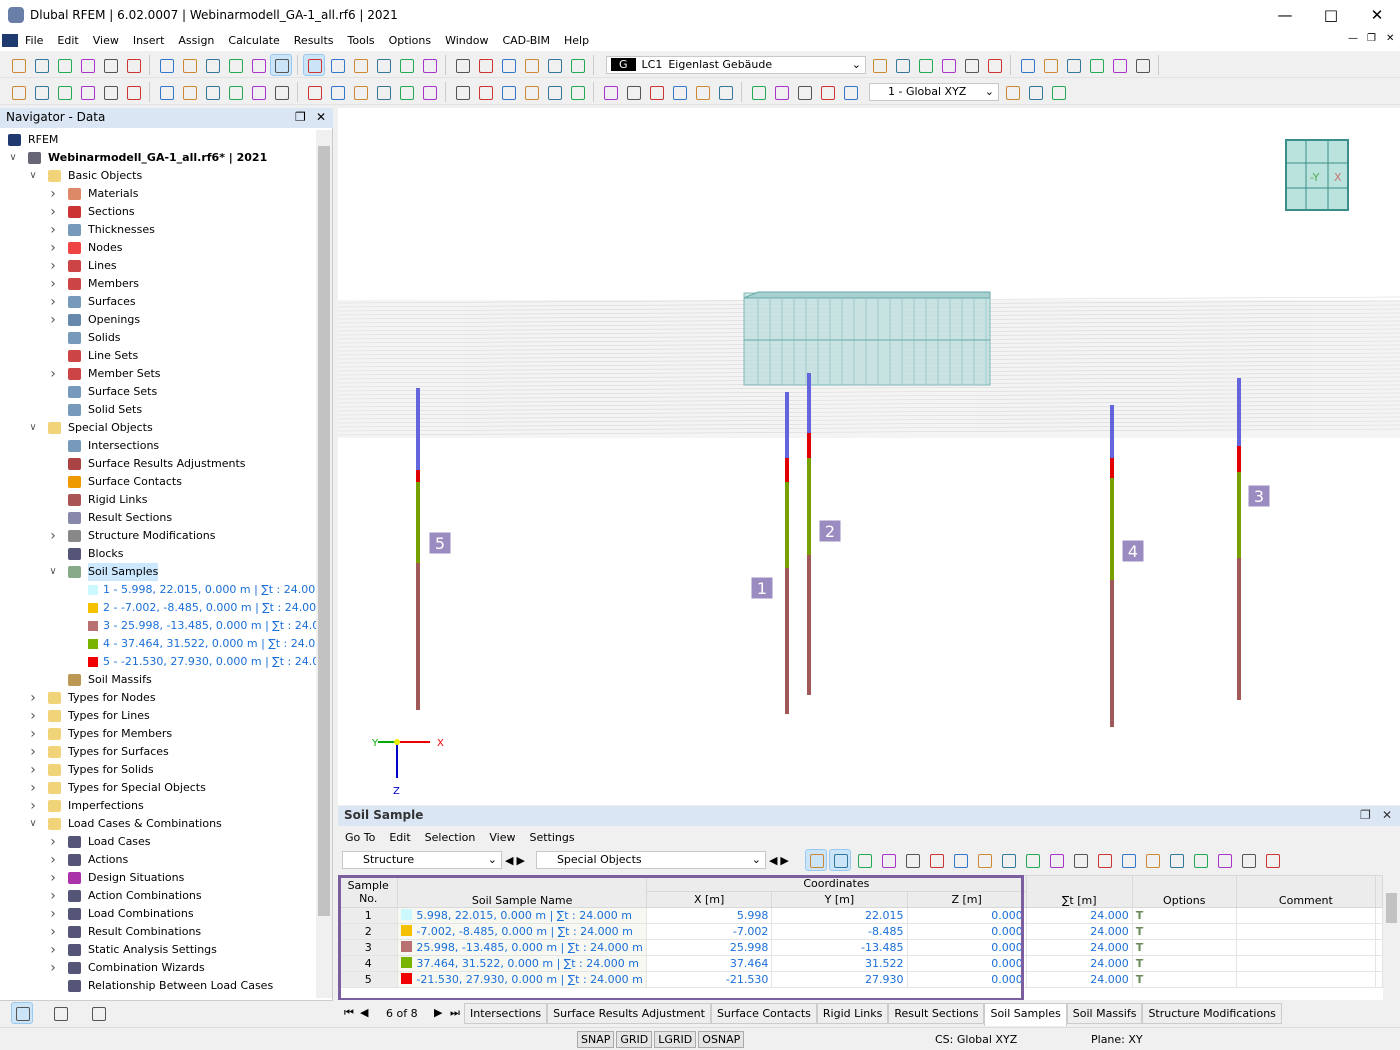 The height and width of the screenshot is (1050, 1400). What do you see at coordinates (158, 266) in the screenshot?
I see `tree-item: › Lines` at bounding box center [158, 266].